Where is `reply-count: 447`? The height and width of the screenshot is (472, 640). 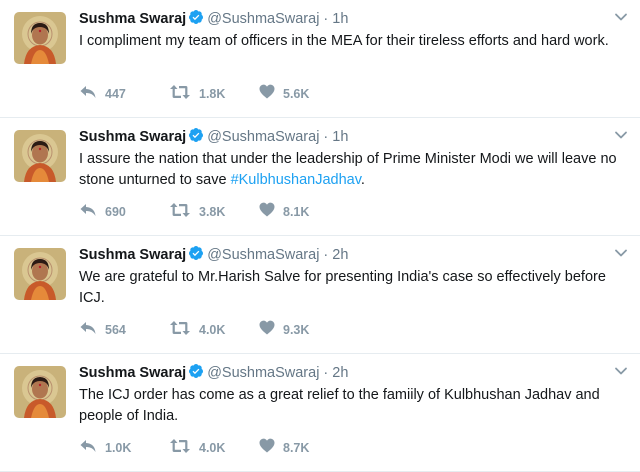
reply-count: 447 is located at coordinates (115, 94).